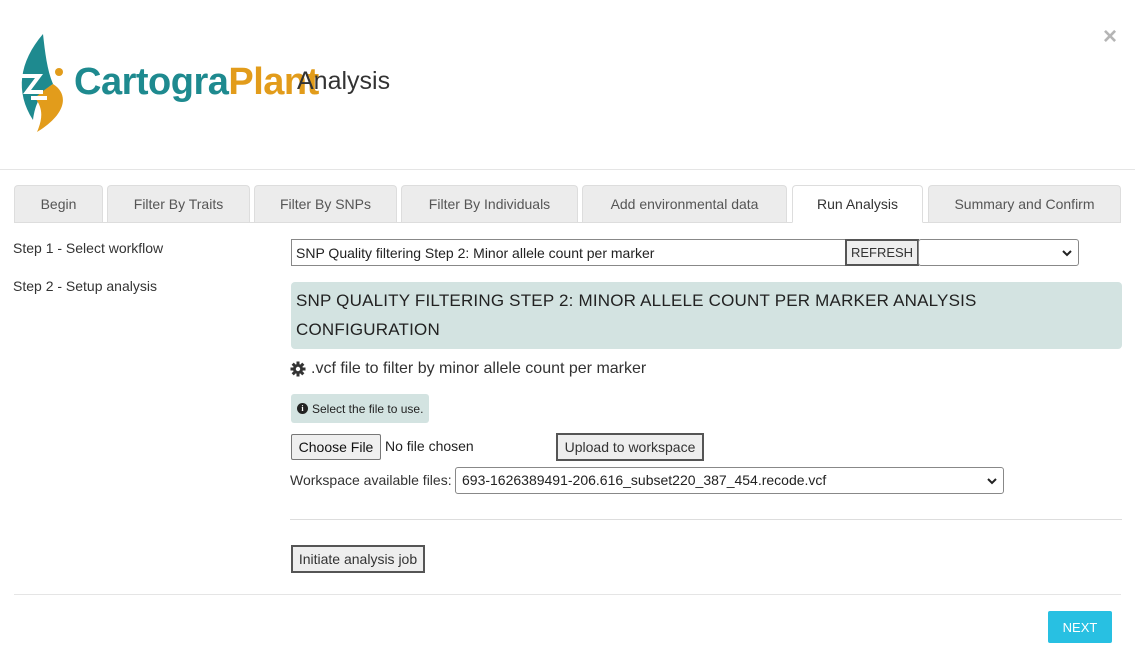 Image resolution: width=1135 pixels, height=655 pixels. Describe the element at coordinates (325, 203) in the screenshot. I see `tab-filter-by-snps: Filter By SNPs` at that location.